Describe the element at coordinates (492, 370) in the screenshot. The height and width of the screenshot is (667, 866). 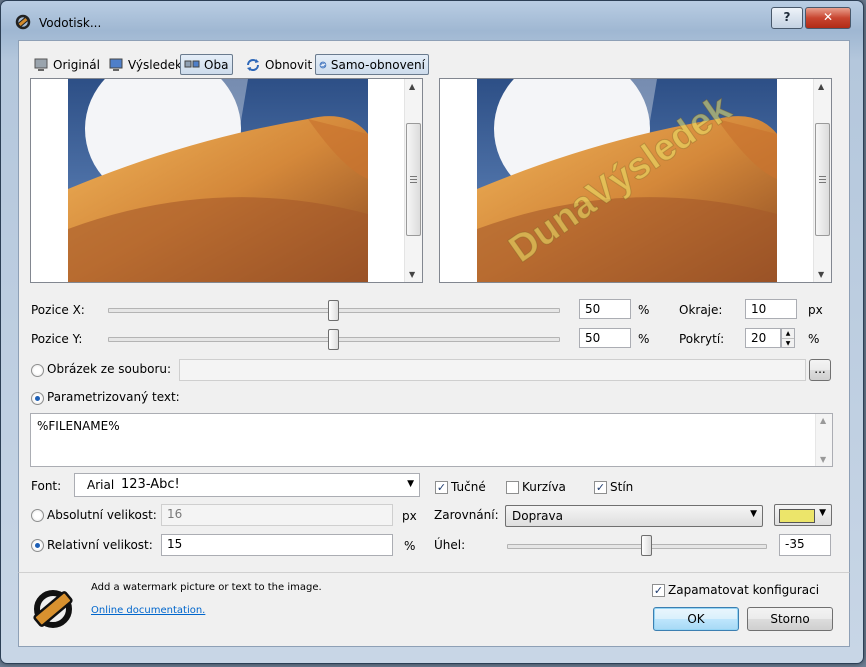
I see `image-file-path-input` at that location.